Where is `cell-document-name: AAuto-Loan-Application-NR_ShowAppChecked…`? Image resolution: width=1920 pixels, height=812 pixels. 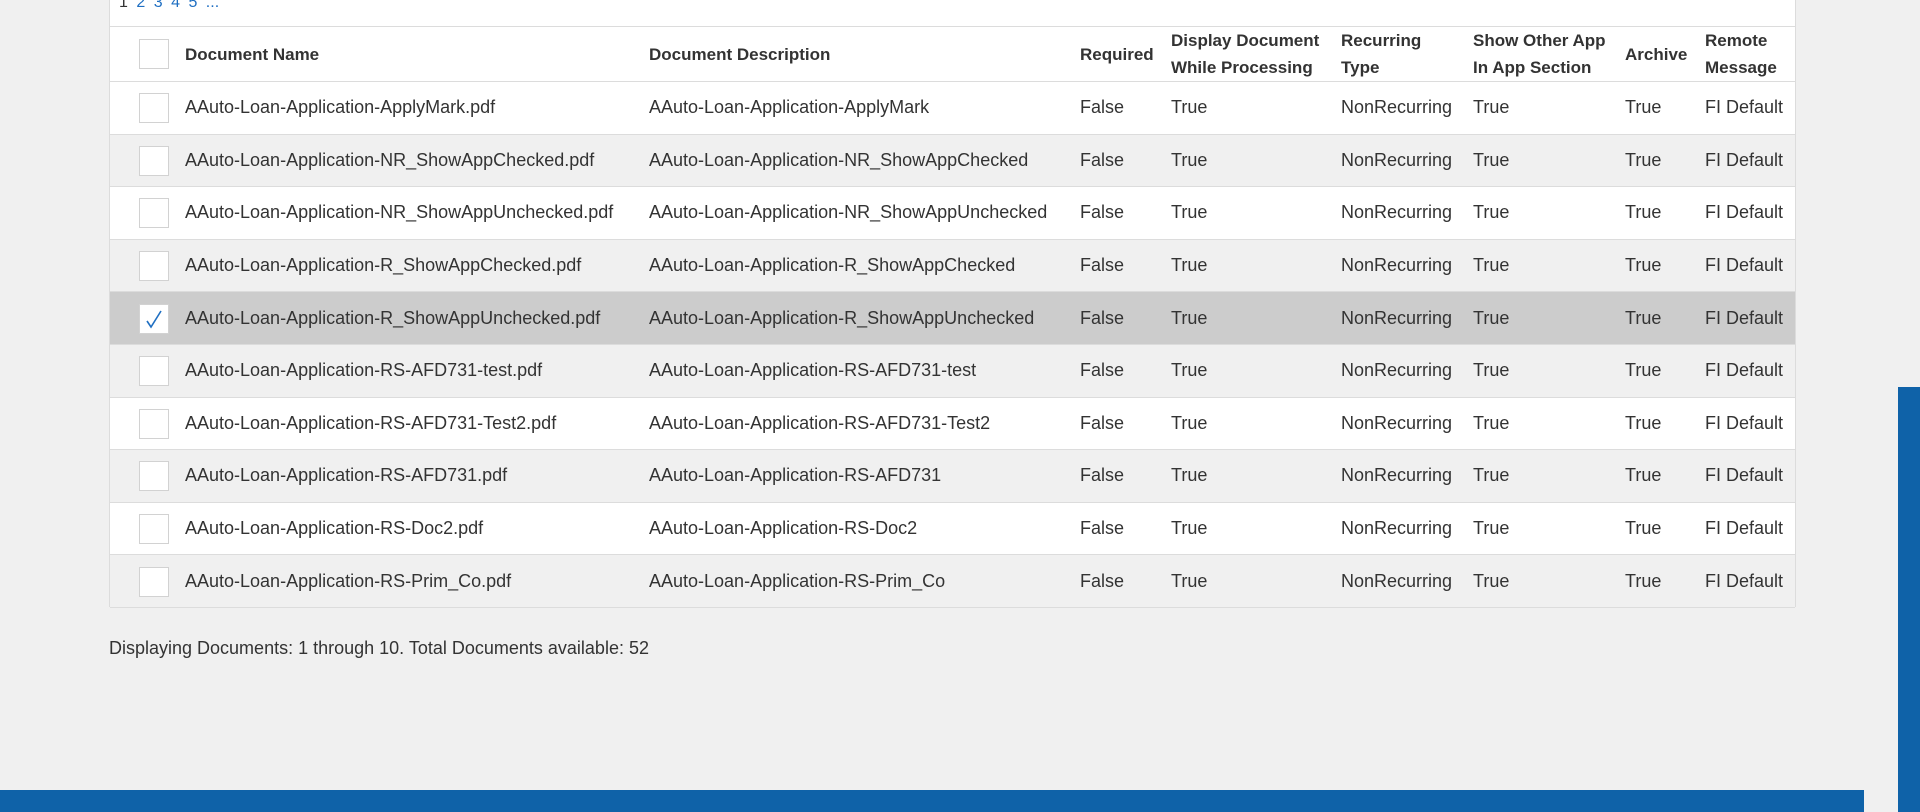
cell-document-name: AAuto-Loan-Application-NR_ShowAppChecked… is located at coordinates (390, 159).